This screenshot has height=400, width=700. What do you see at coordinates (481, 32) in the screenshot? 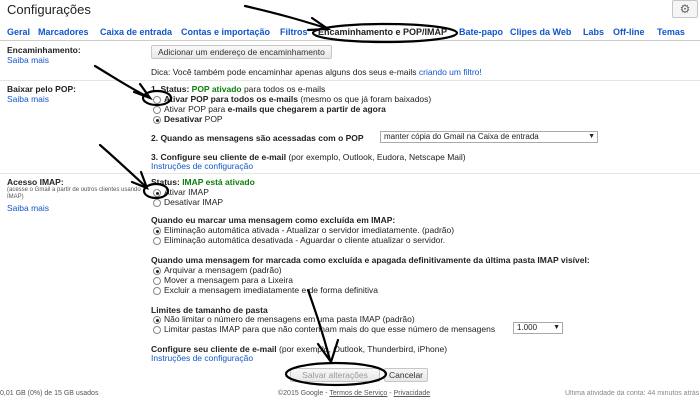
I see `tab-bate-papo: Bate-papo` at bounding box center [481, 32].